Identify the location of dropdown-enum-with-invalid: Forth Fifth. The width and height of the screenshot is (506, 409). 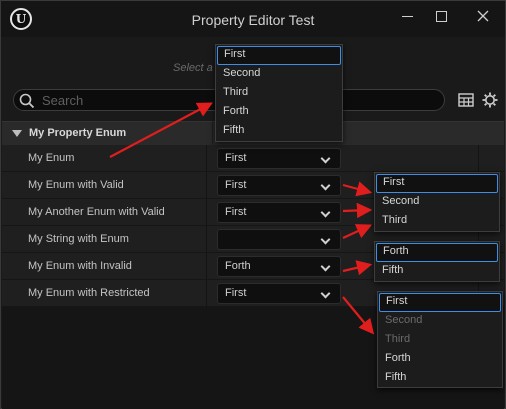
(437, 261).